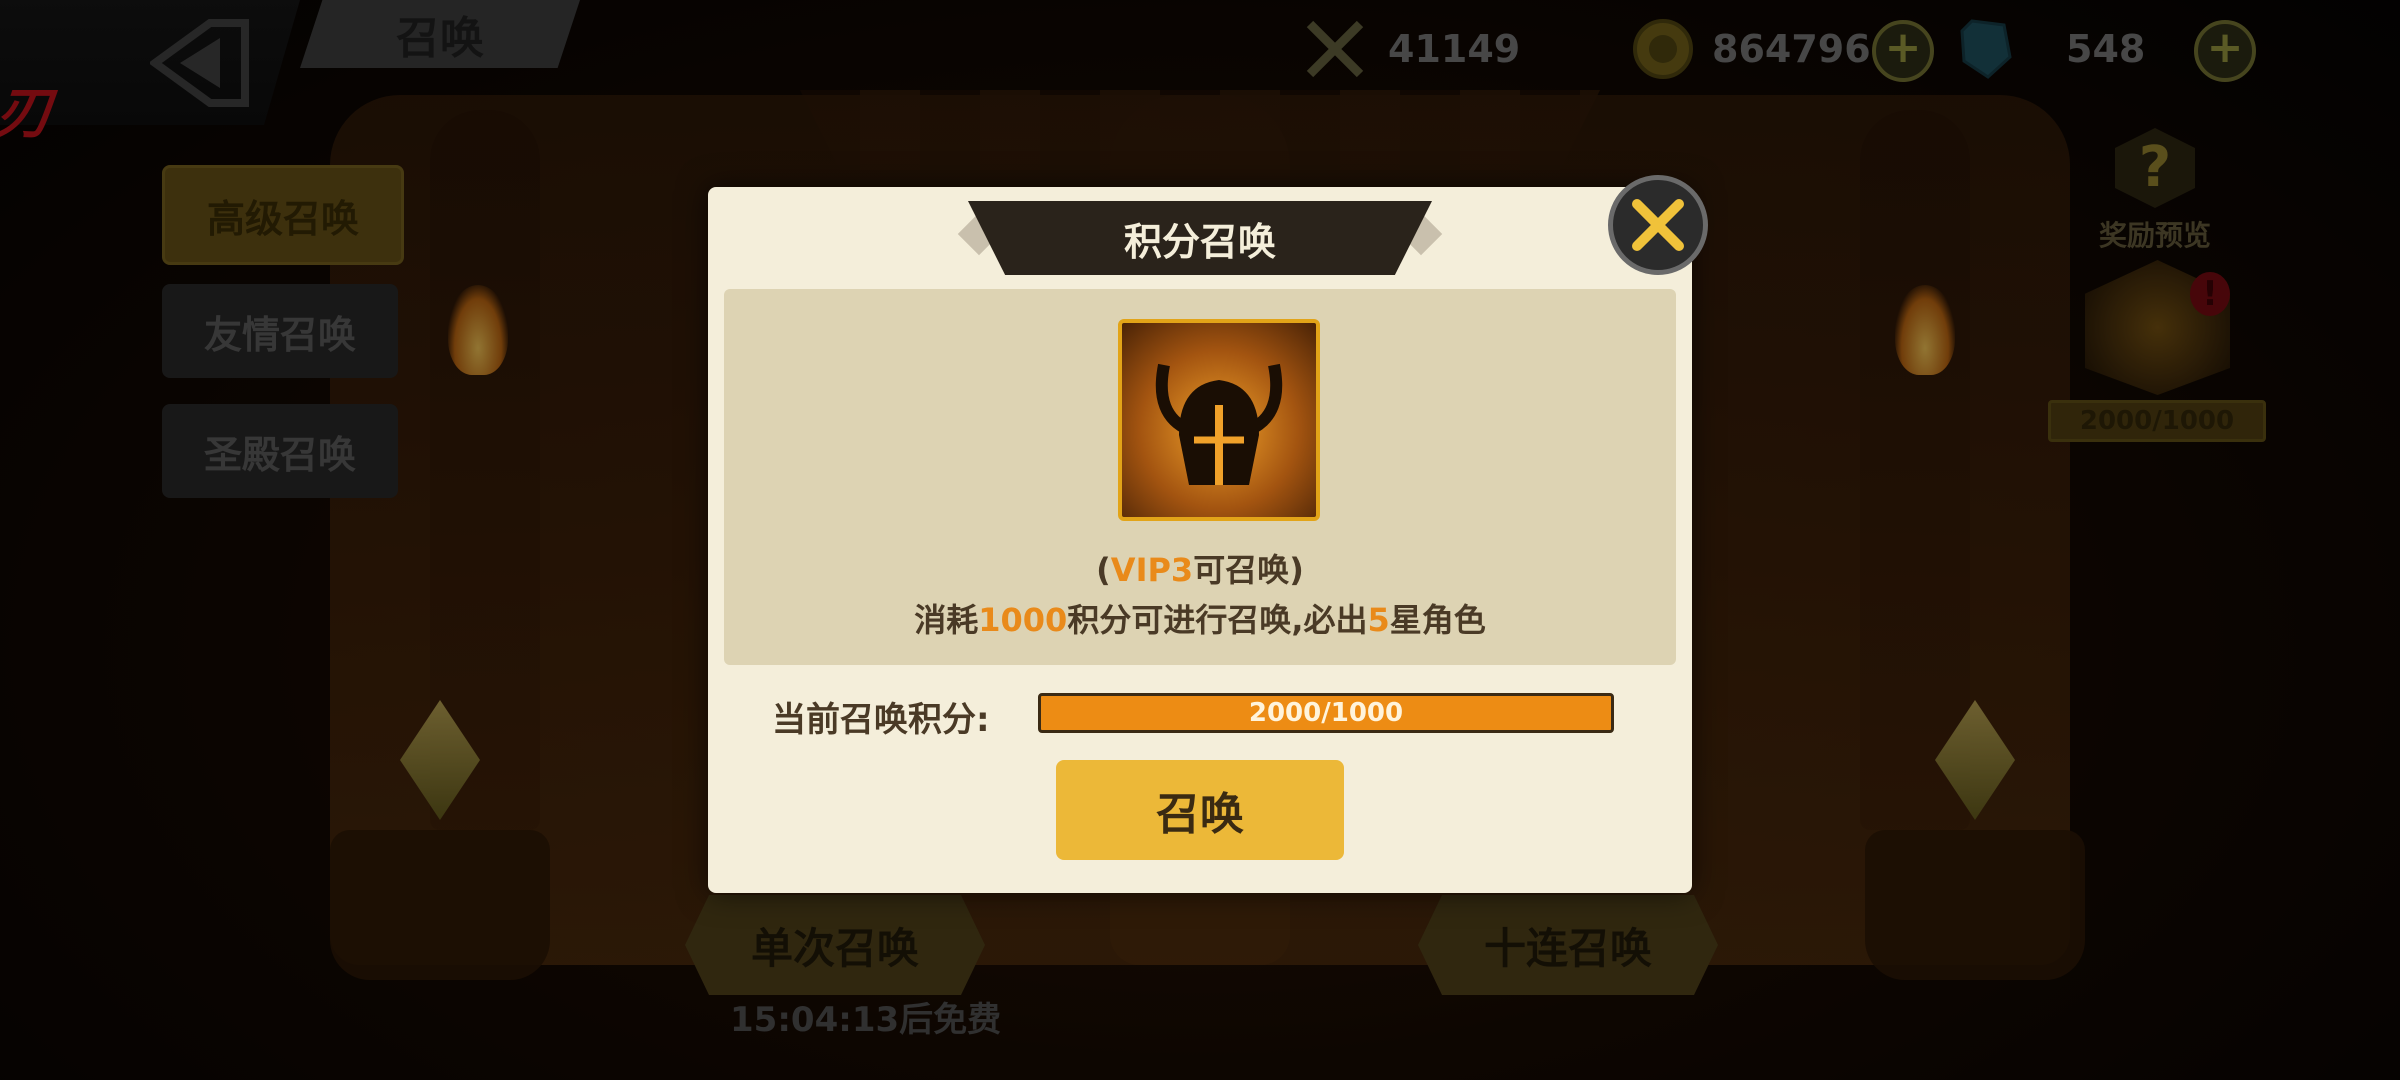 Image resolution: width=2400 pixels, height=1080 pixels. I want to click on summon-description: 消耗1000积分可进行召唤,必出5星角色, so click(1200, 618).